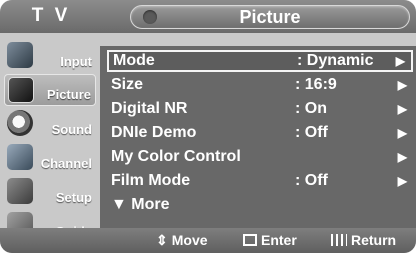  I want to click on row-name: Film Mode, so click(151, 180).